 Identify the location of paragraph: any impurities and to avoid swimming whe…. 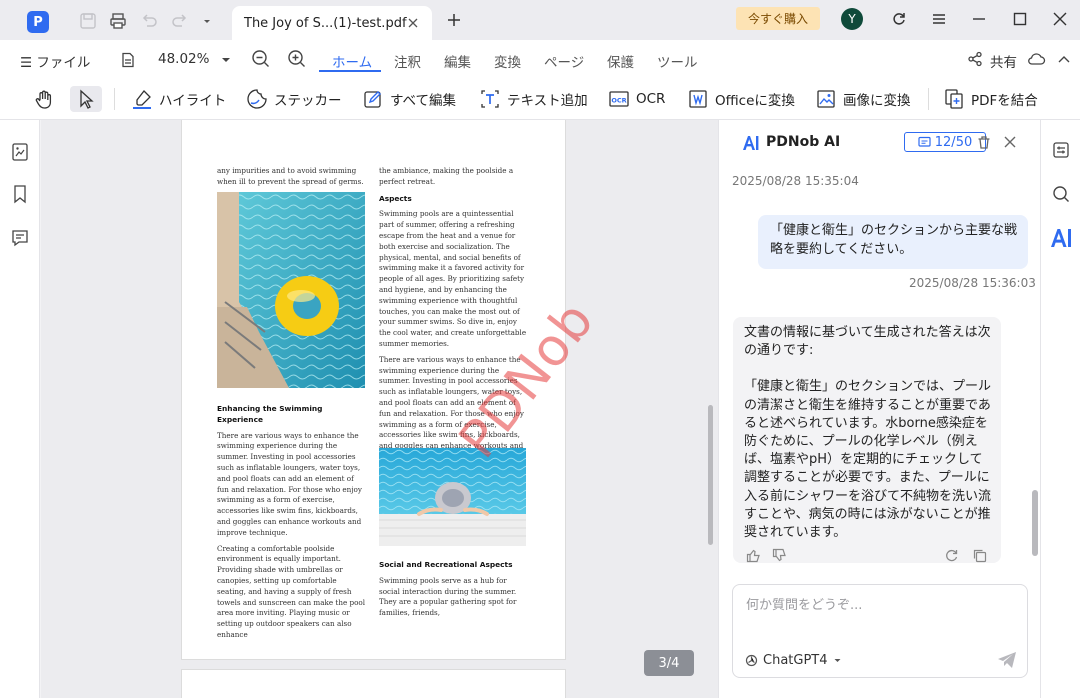
(290, 176).